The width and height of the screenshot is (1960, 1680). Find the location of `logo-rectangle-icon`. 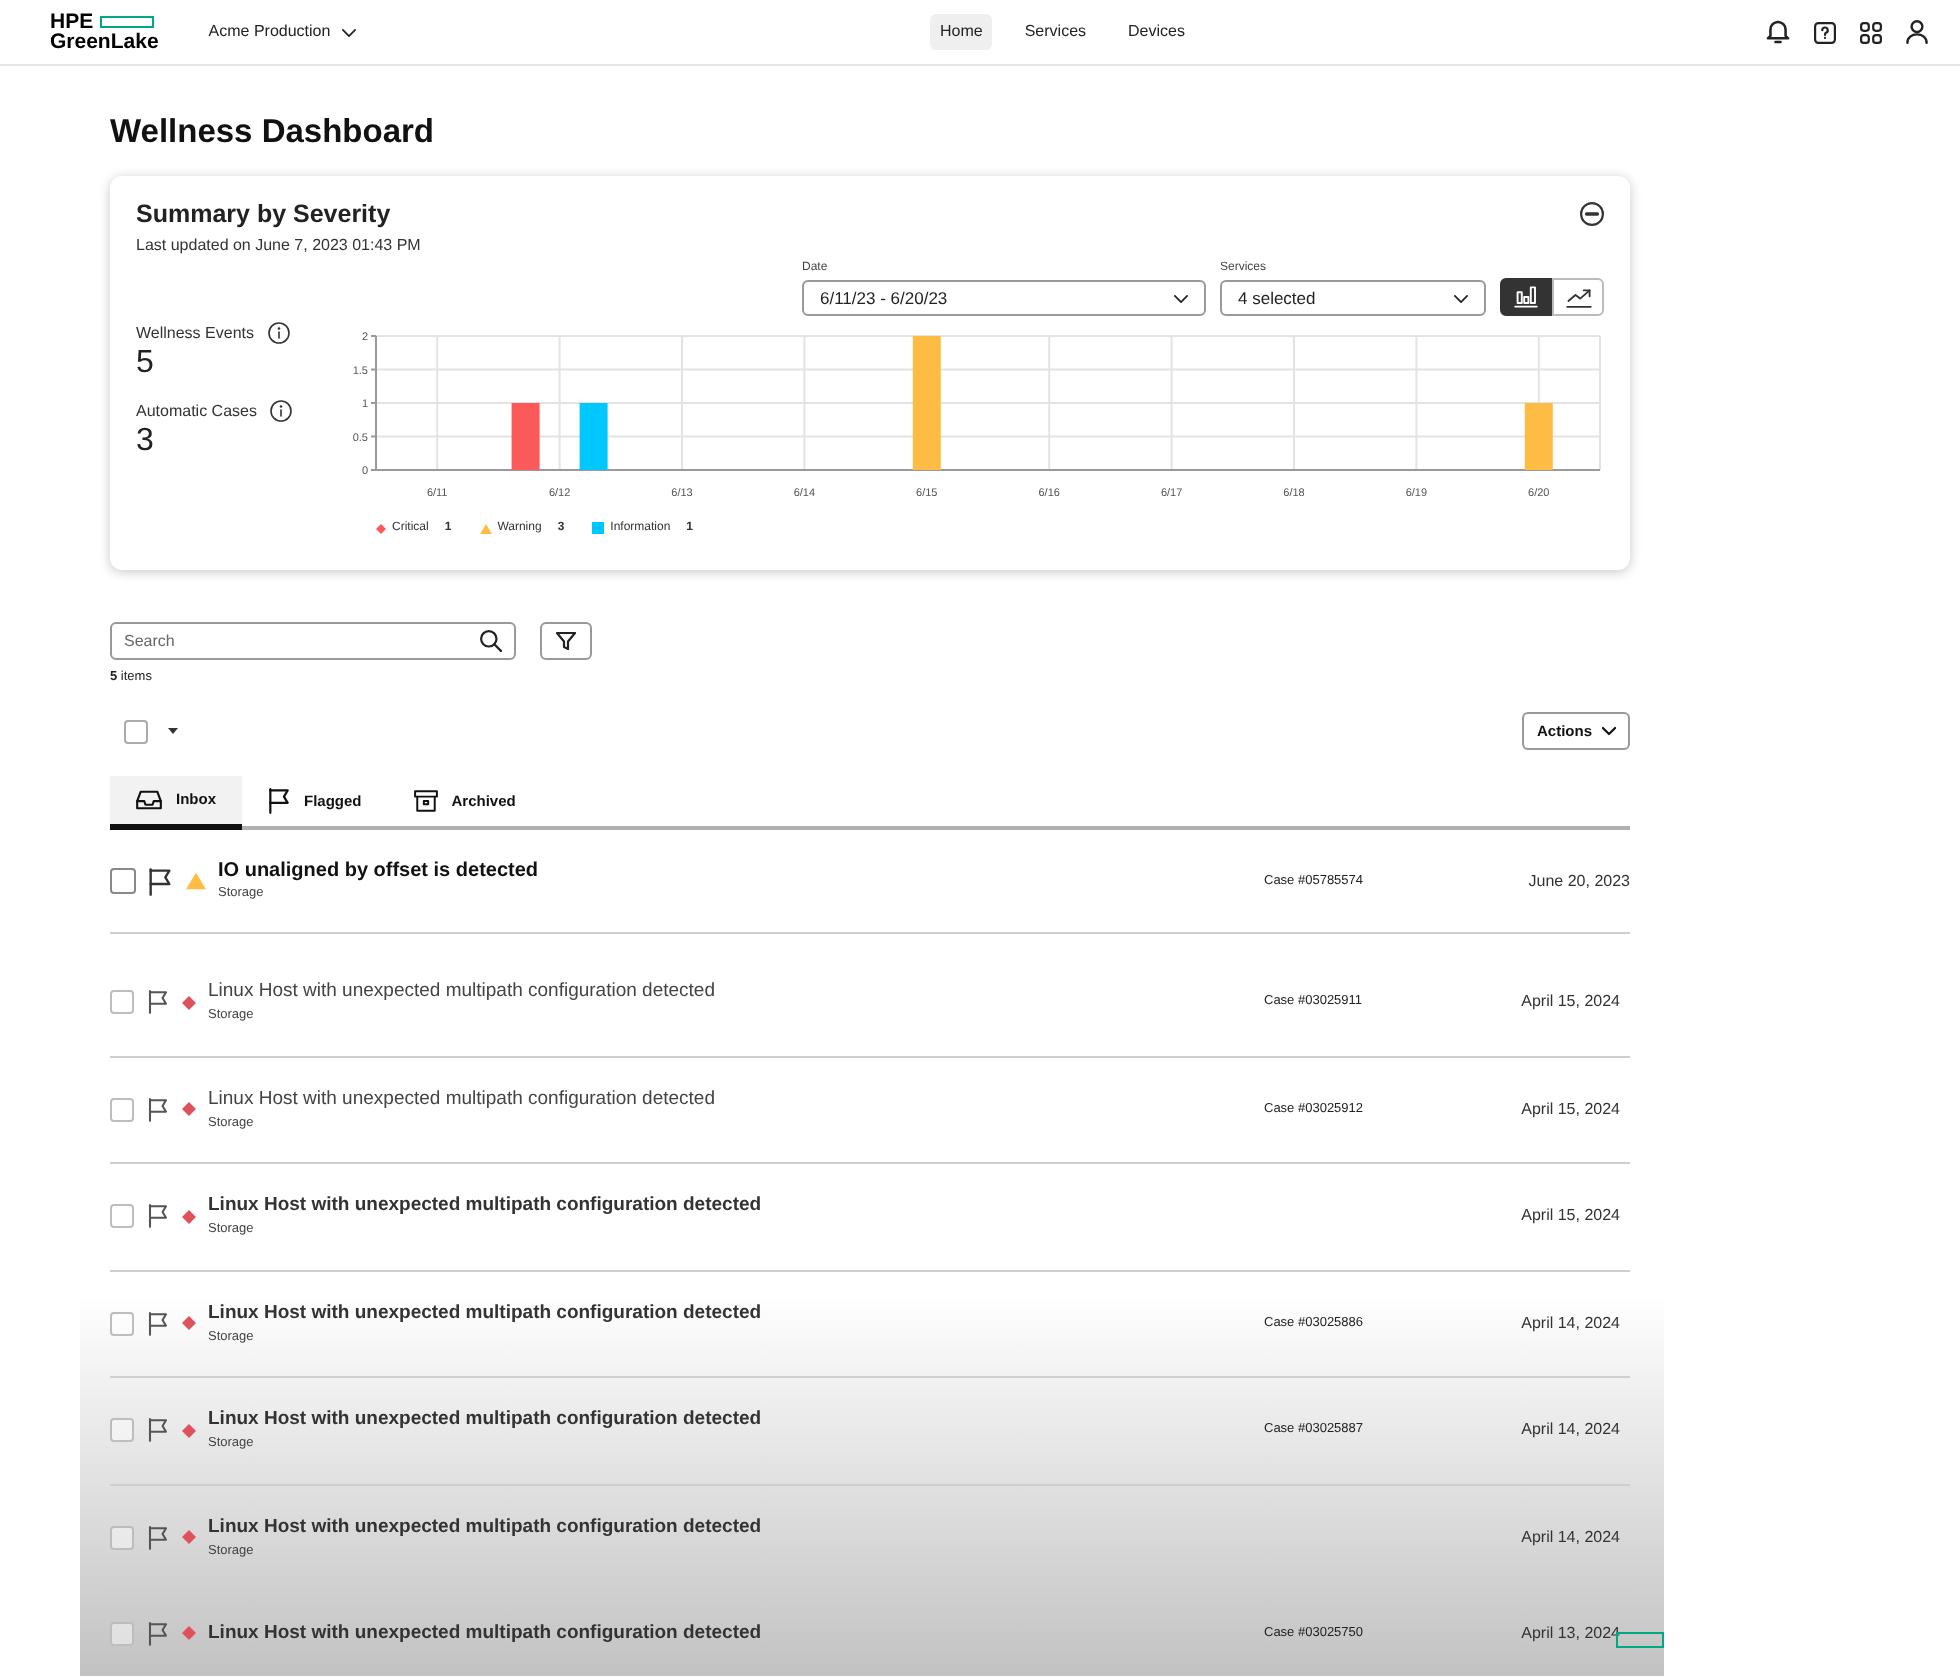

logo-rectangle-icon is located at coordinates (126, 22).